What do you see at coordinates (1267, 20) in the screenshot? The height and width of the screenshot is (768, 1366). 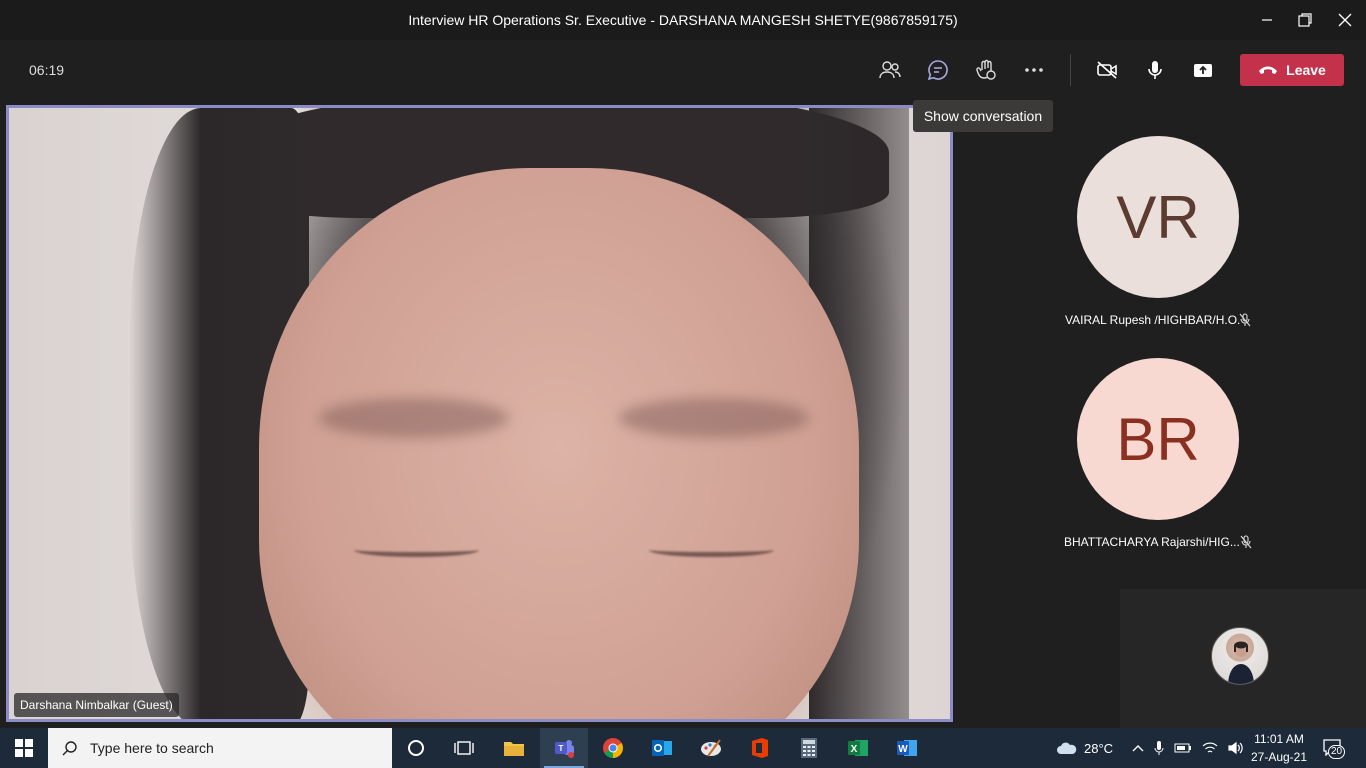 I see `minimize-icon` at bounding box center [1267, 20].